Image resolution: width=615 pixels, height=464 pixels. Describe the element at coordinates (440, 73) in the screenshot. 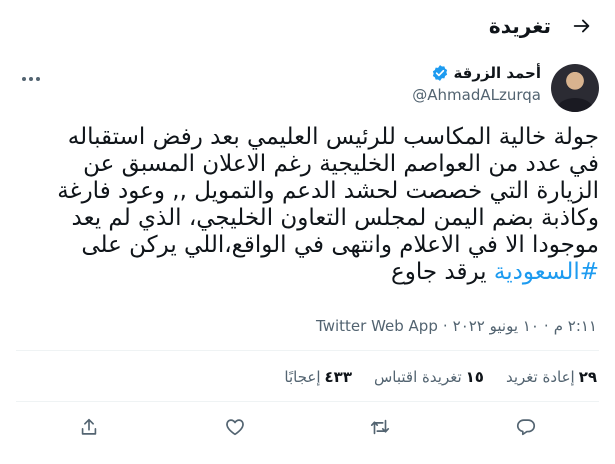

I see `verified-badge-icon` at that location.